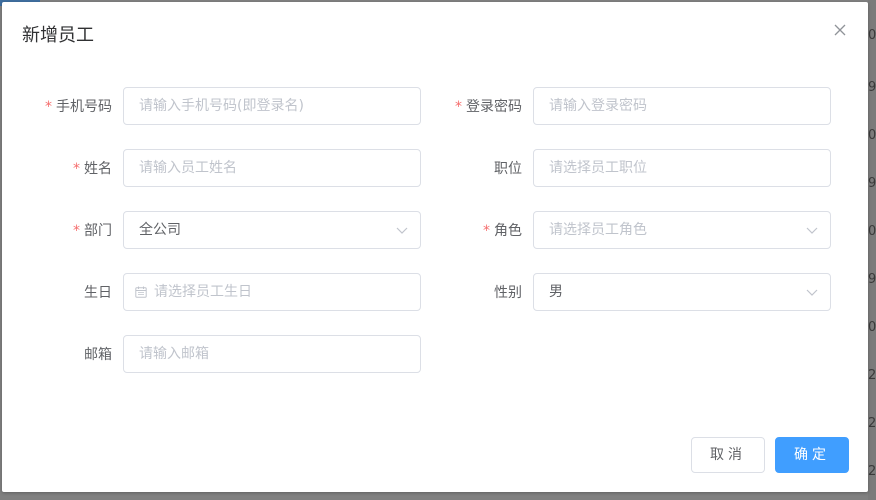 Image resolution: width=876 pixels, height=500 pixels. Describe the element at coordinates (98, 293) in the screenshot. I see `birthday-label: 生日` at that location.